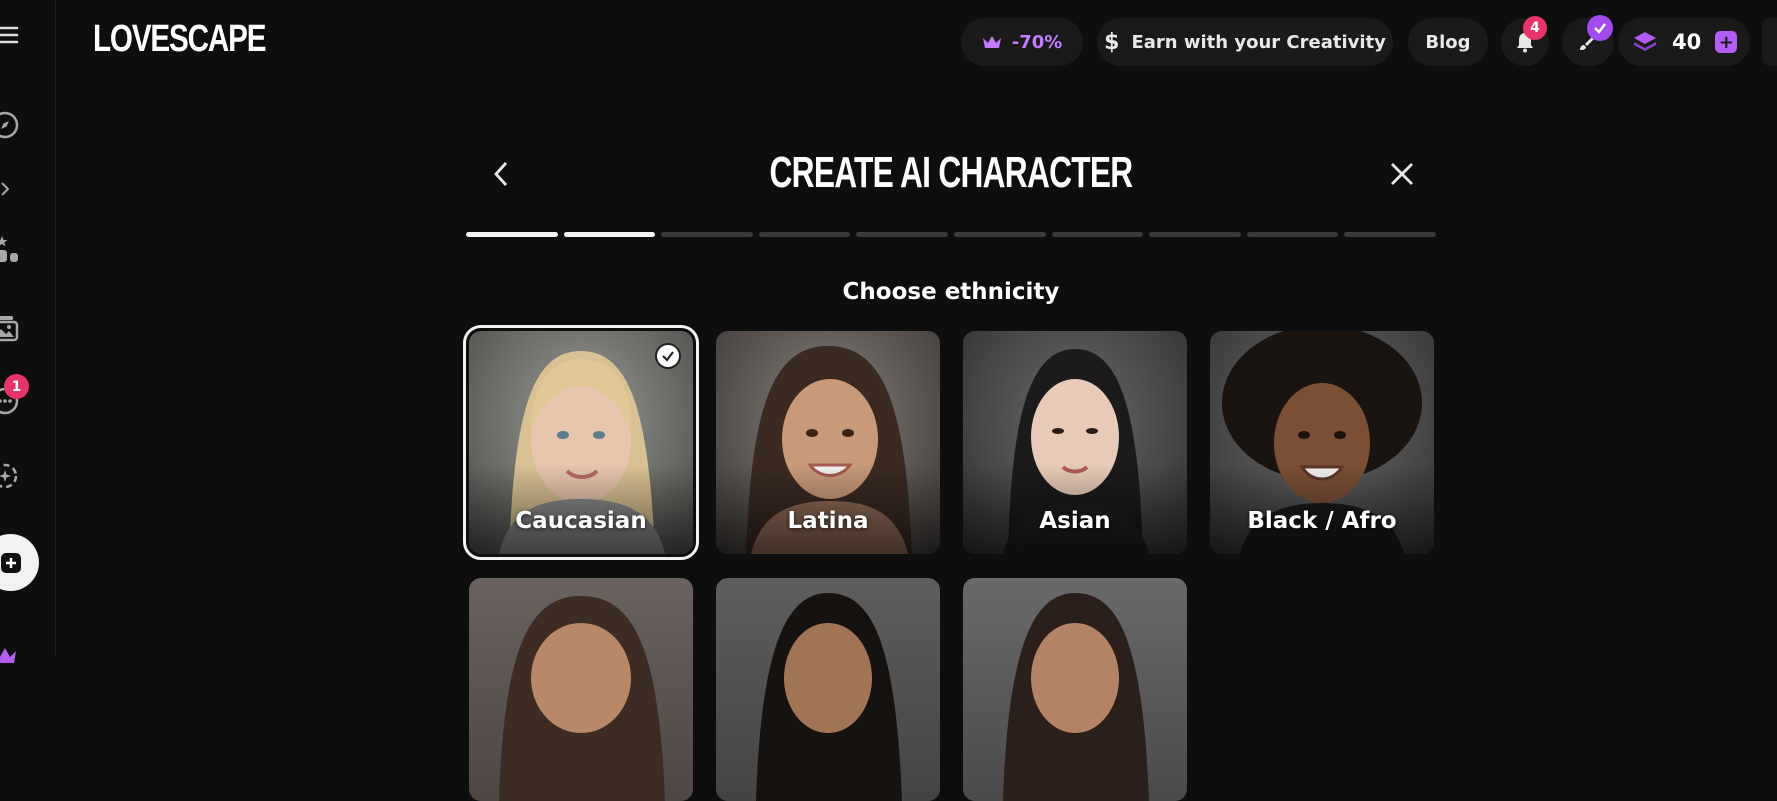 Image resolution: width=1777 pixels, height=801 pixels. What do you see at coordinates (1075, 442) in the screenshot?
I see `ethnicity-option-asian: Asian` at bounding box center [1075, 442].